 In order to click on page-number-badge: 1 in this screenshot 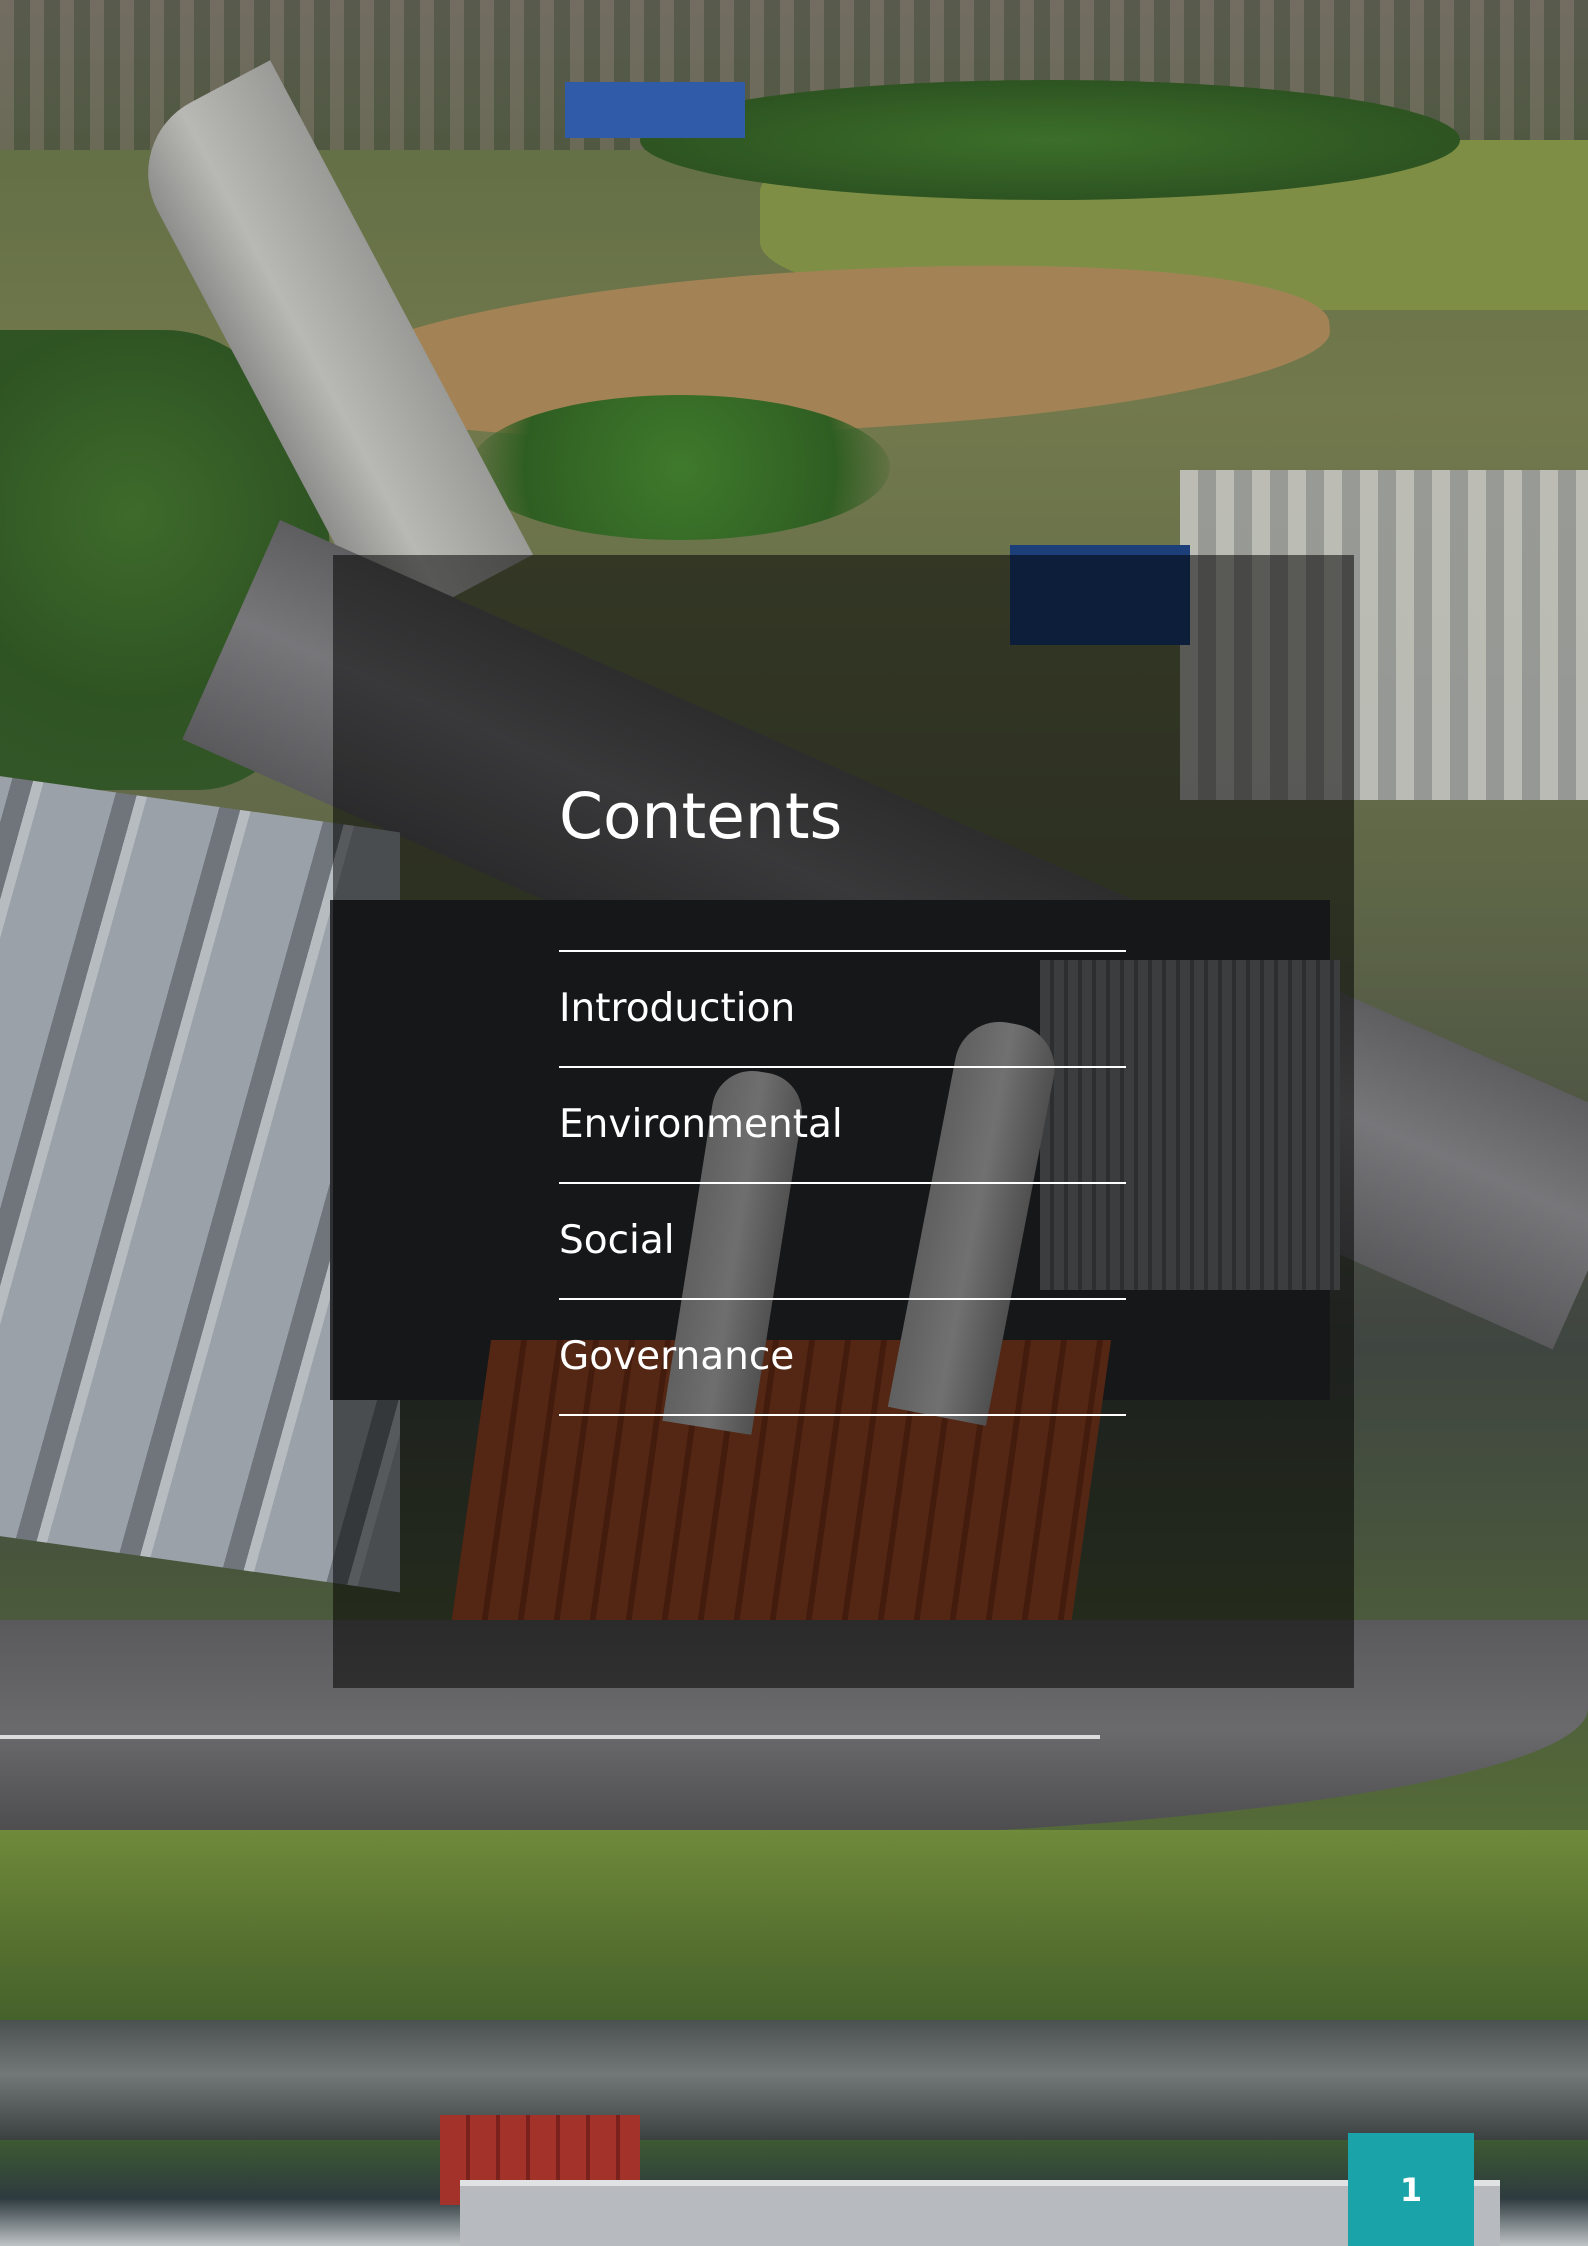, I will do `click(1411, 2189)`.